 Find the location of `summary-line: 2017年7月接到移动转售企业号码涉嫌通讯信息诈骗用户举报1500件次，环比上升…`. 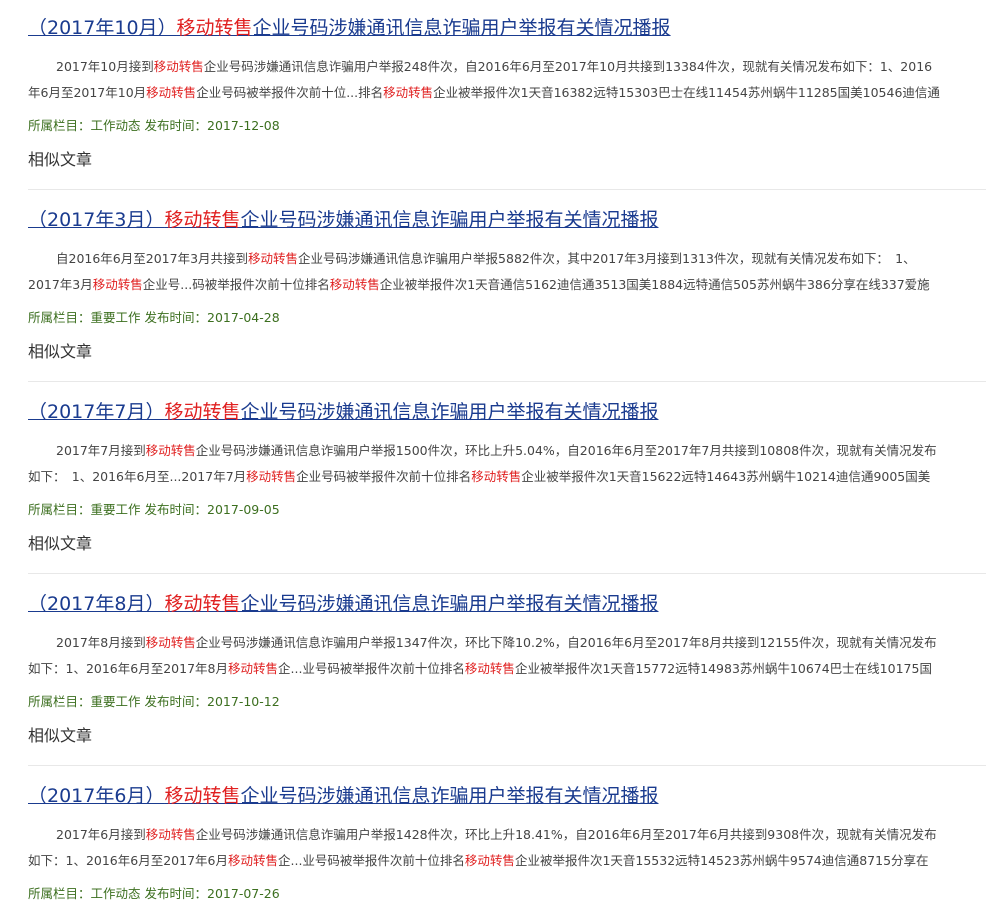

summary-line: 2017年7月接到移动转售企业号码涉嫌通讯信息诈骗用户举报1500件次，环比上升… is located at coordinates (507, 451).